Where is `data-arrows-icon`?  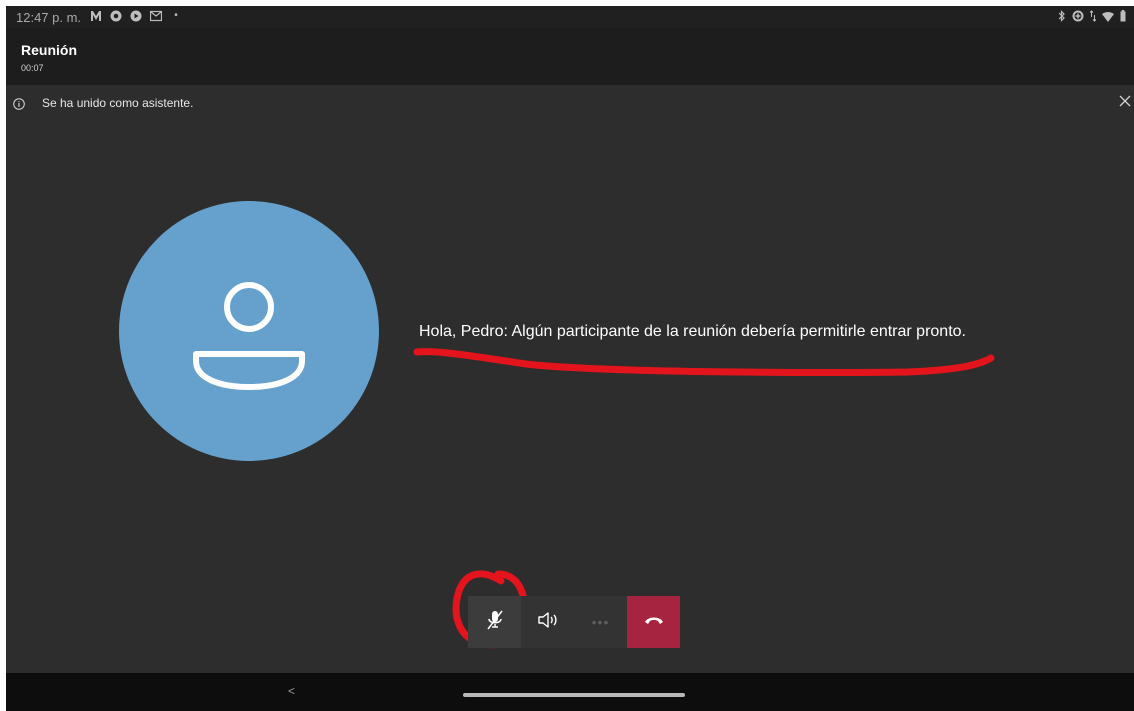
data-arrows-icon is located at coordinates (1093, 17).